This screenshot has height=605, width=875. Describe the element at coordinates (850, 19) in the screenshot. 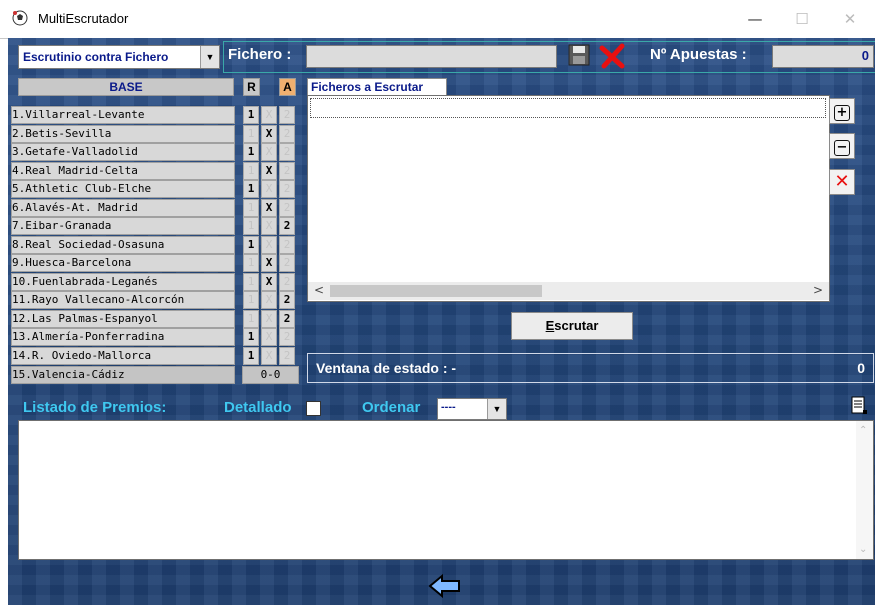

I see `close-button: ✕` at that location.